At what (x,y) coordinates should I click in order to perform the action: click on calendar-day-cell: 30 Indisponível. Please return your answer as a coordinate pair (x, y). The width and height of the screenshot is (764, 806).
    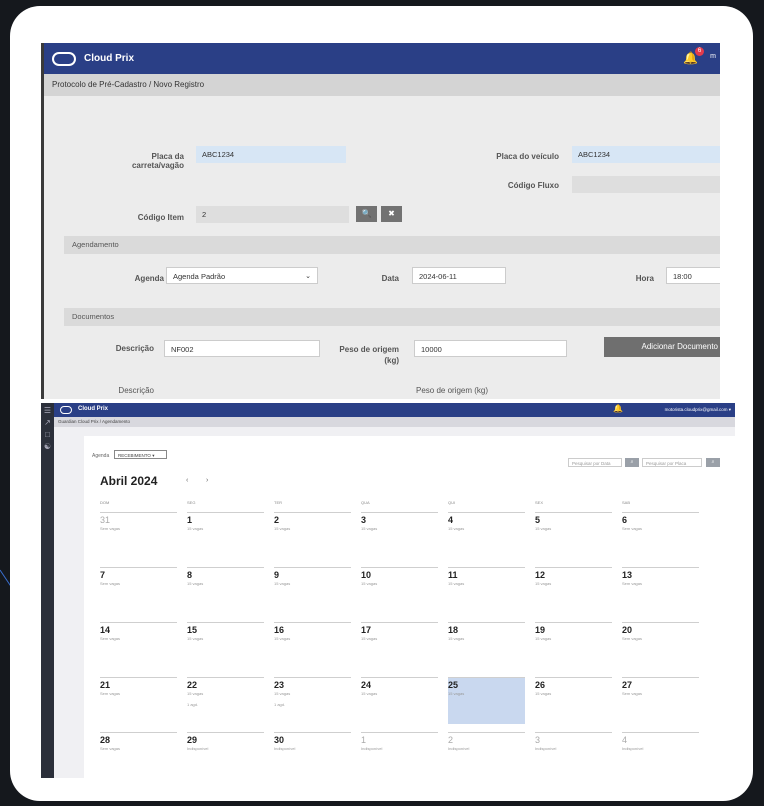
    Looking at the image, I should click on (312, 755).